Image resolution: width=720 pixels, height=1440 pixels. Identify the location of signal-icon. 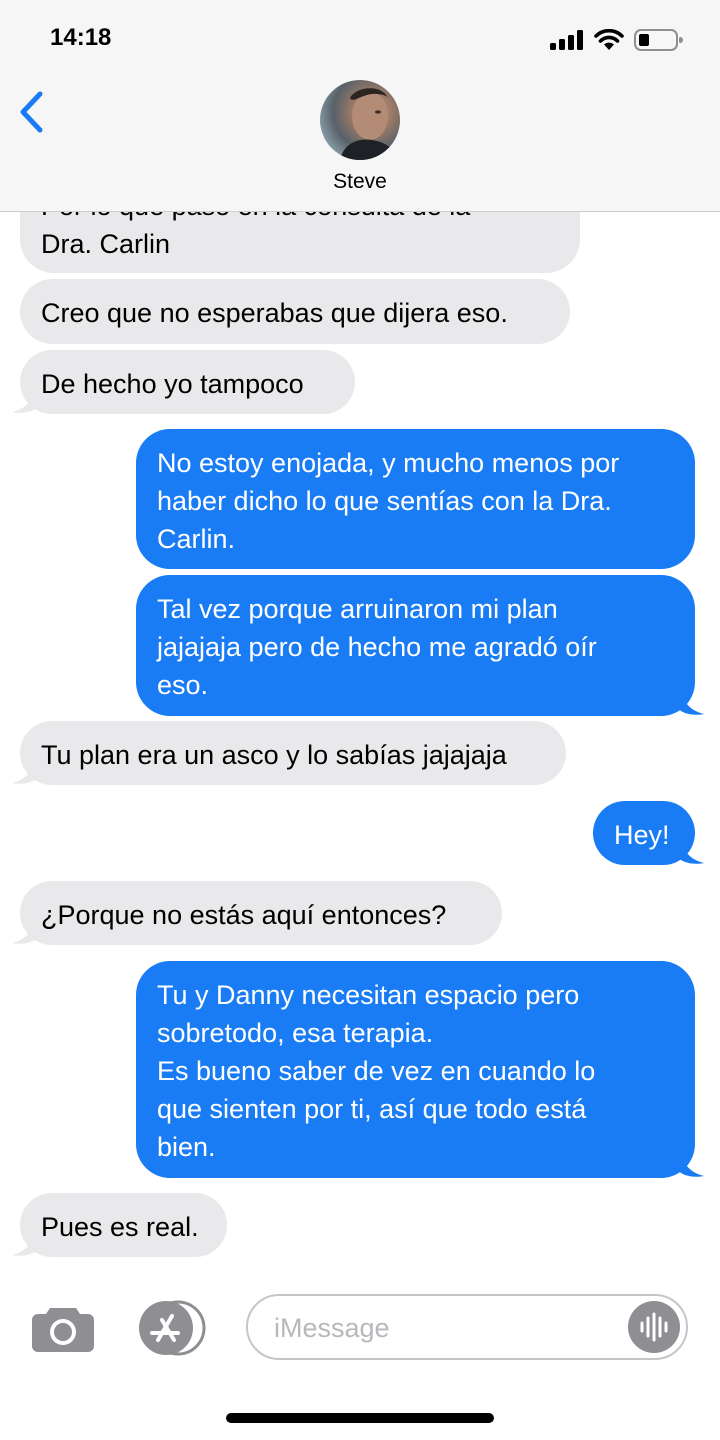
(566, 40).